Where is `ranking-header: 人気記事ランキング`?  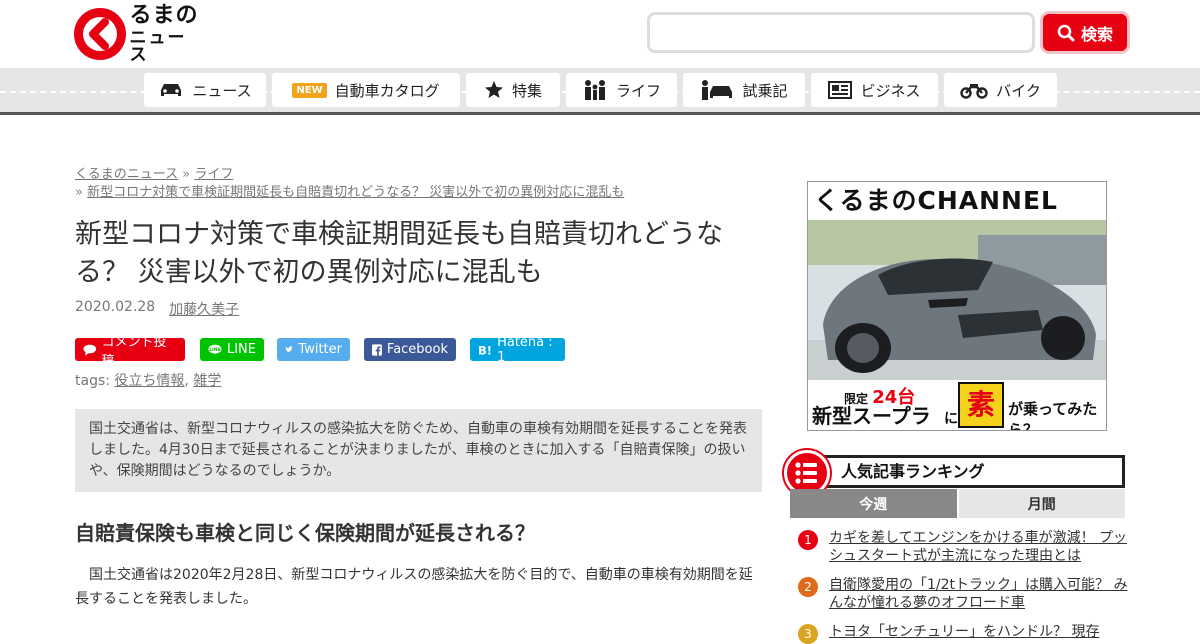
ranking-header: 人気記事ランキング is located at coordinates (954, 473).